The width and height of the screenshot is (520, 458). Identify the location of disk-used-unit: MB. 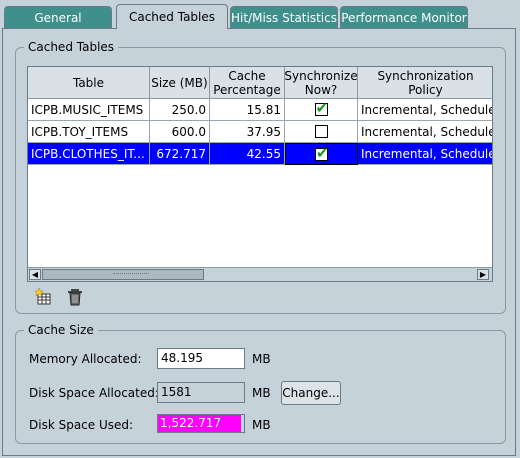
(261, 425).